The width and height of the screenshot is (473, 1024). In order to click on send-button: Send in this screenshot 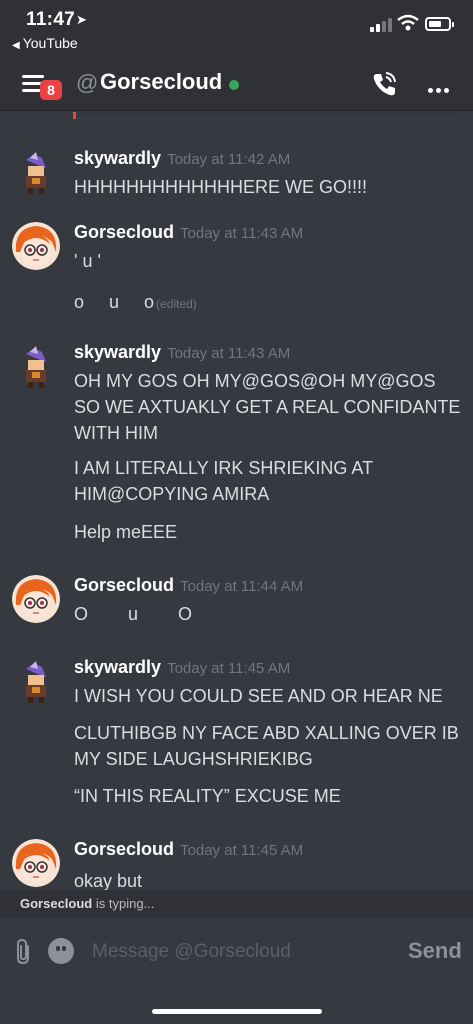, I will do `click(435, 951)`.